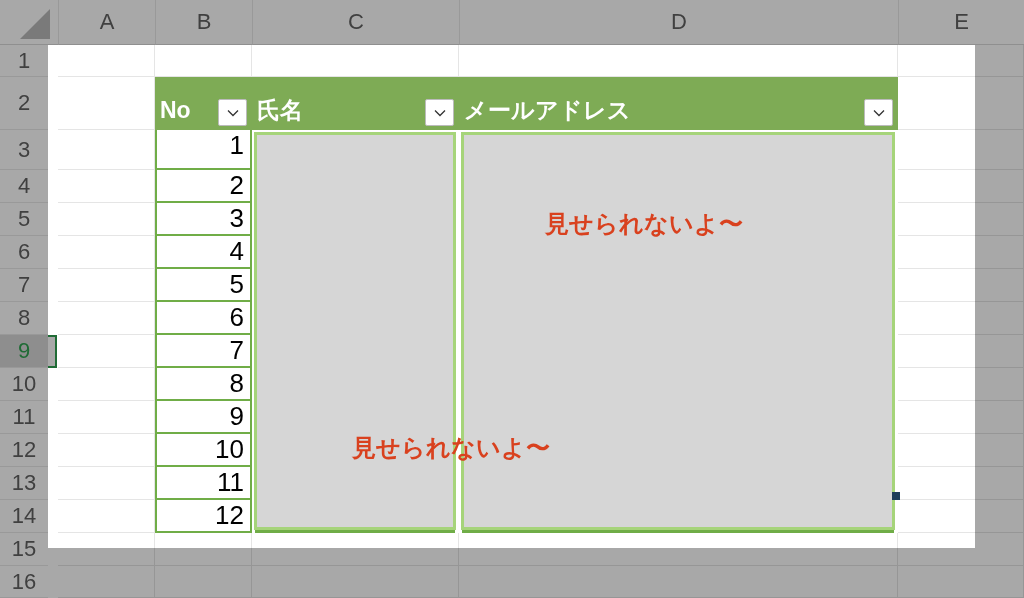 This screenshot has width=1024, height=598. I want to click on table-cell: 9, so click(203, 417).